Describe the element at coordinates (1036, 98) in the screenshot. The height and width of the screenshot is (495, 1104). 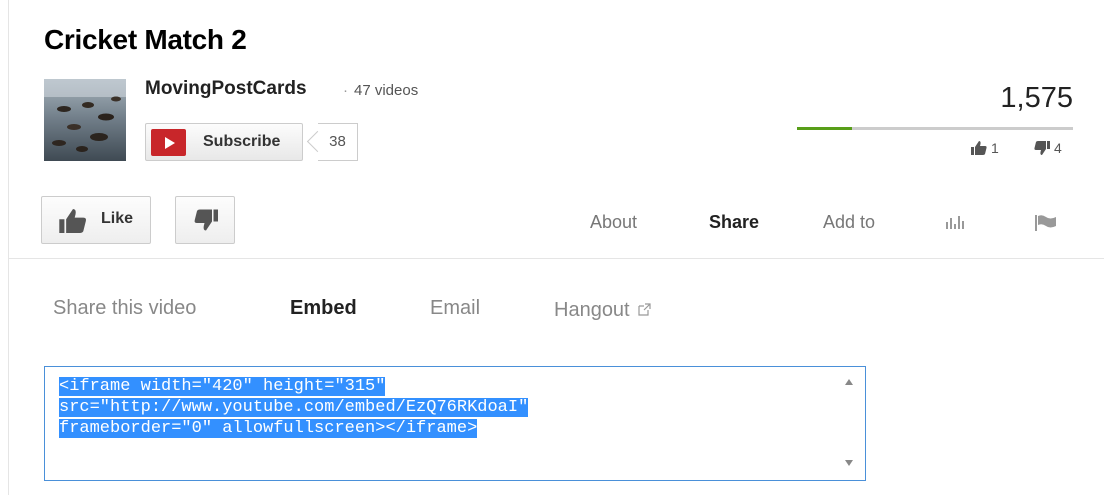
I see `view-count: 1,575` at that location.